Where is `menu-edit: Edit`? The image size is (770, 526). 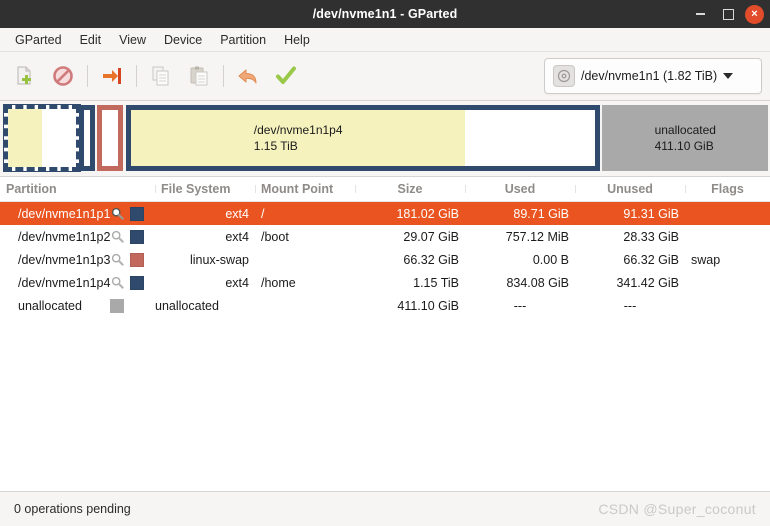
menu-edit: Edit is located at coordinates (91, 40).